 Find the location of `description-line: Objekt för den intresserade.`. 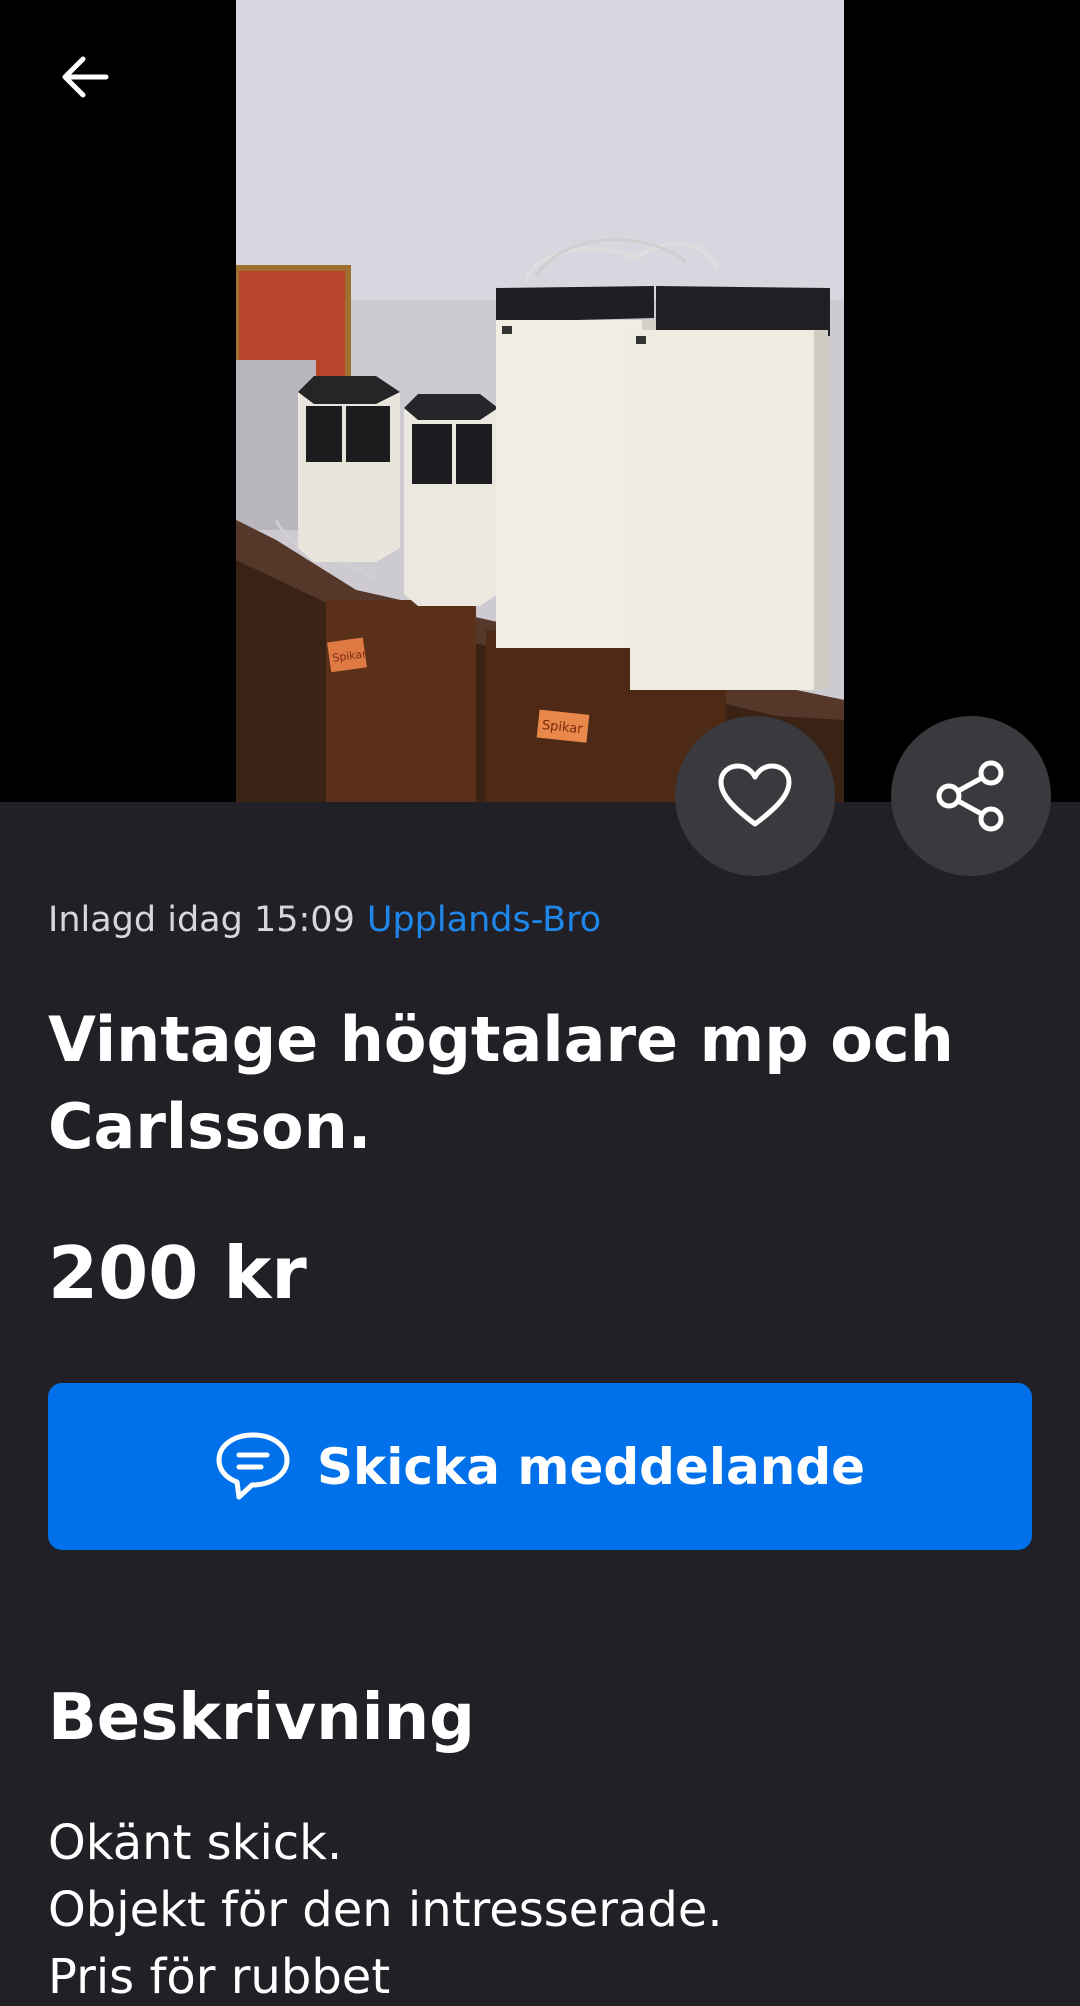

description-line: Objekt för den intresserade. is located at coordinates (385, 1910).